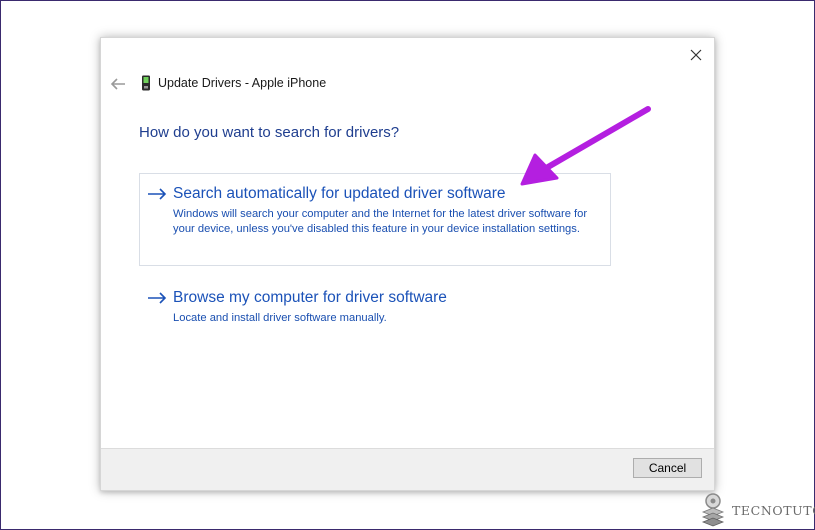  I want to click on watermark-logo, so click(713, 510).